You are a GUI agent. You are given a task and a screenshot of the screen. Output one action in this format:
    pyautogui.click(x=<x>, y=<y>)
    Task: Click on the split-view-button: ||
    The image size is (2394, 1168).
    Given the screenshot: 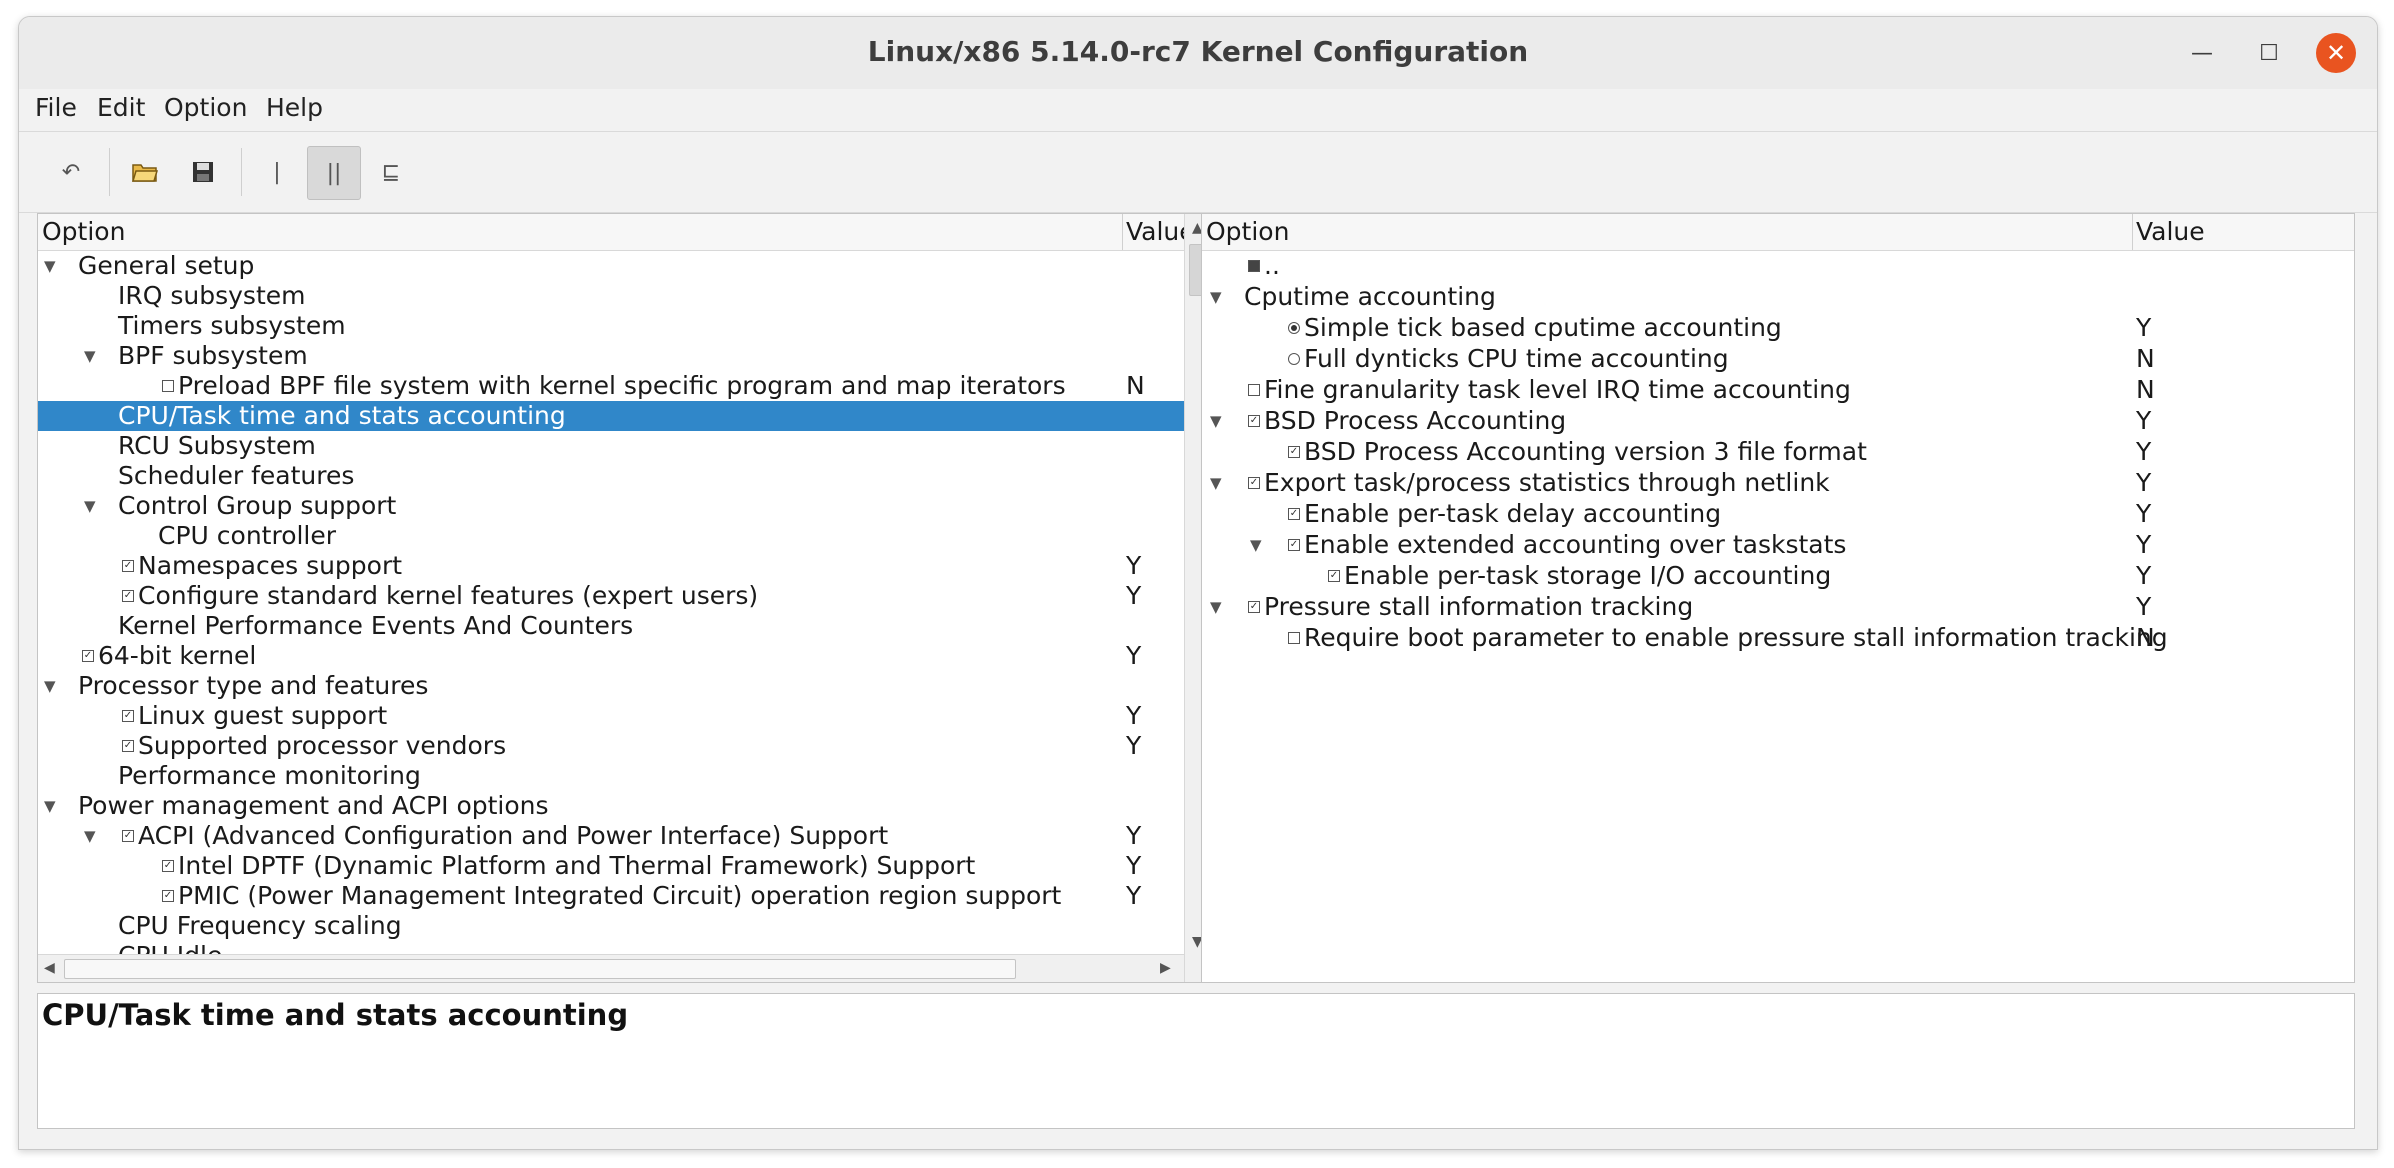 What is the action you would take?
    pyautogui.click(x=334, y=173)
    